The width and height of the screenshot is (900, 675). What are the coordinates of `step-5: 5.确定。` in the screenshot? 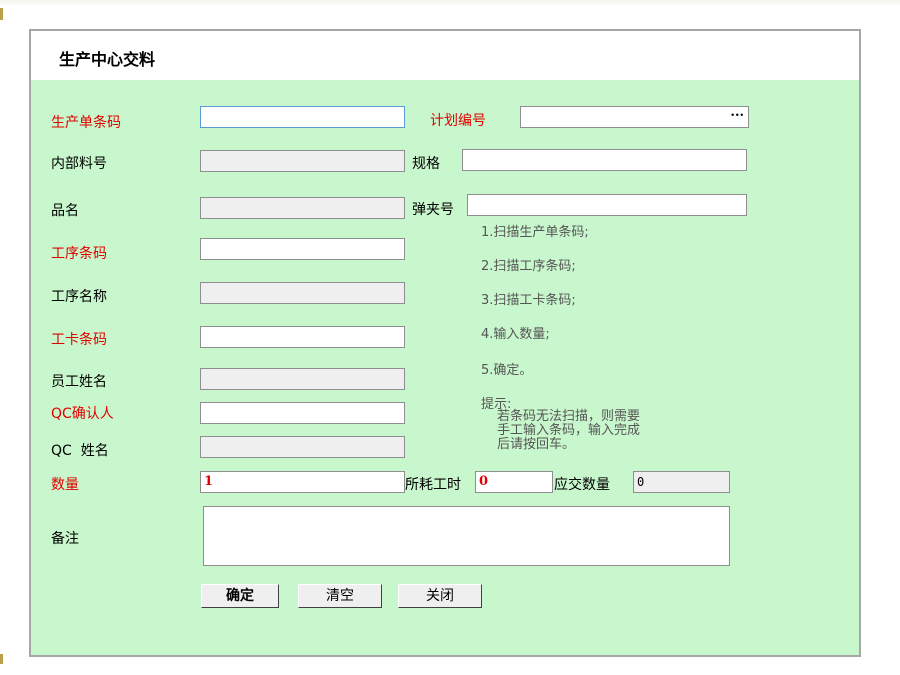 It's located at (507, 370).